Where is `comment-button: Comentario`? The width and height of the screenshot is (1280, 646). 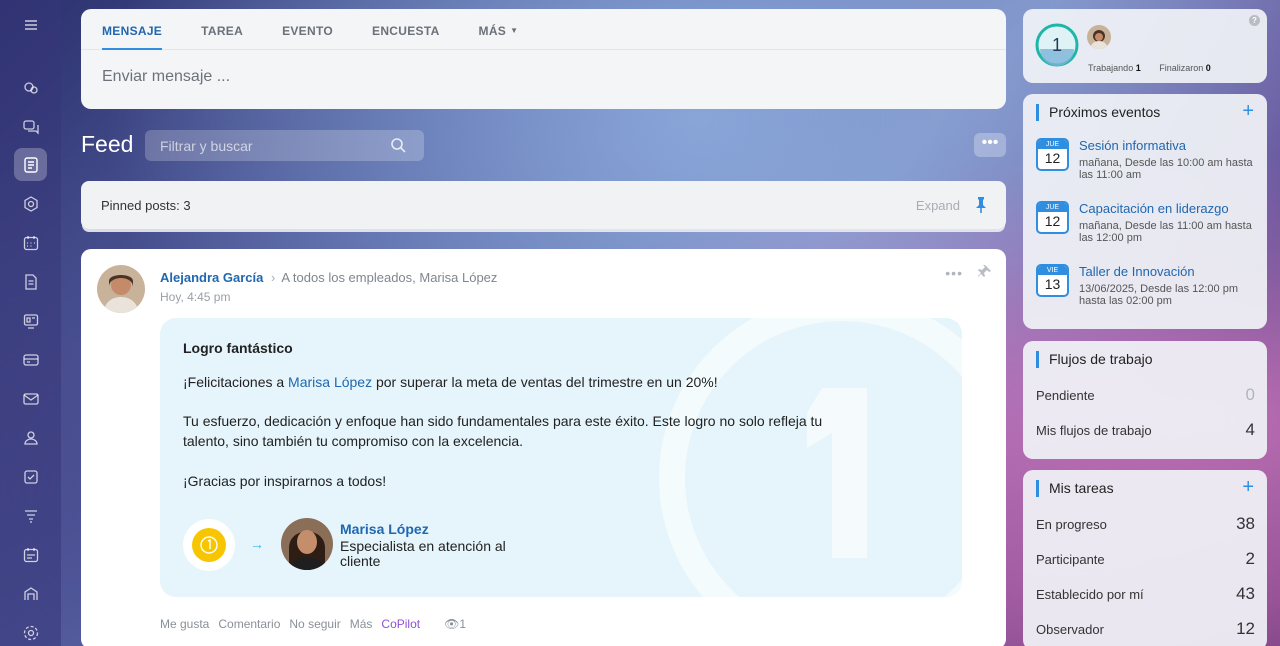
comment-button: Comentario is located at coordinates (249, 624).